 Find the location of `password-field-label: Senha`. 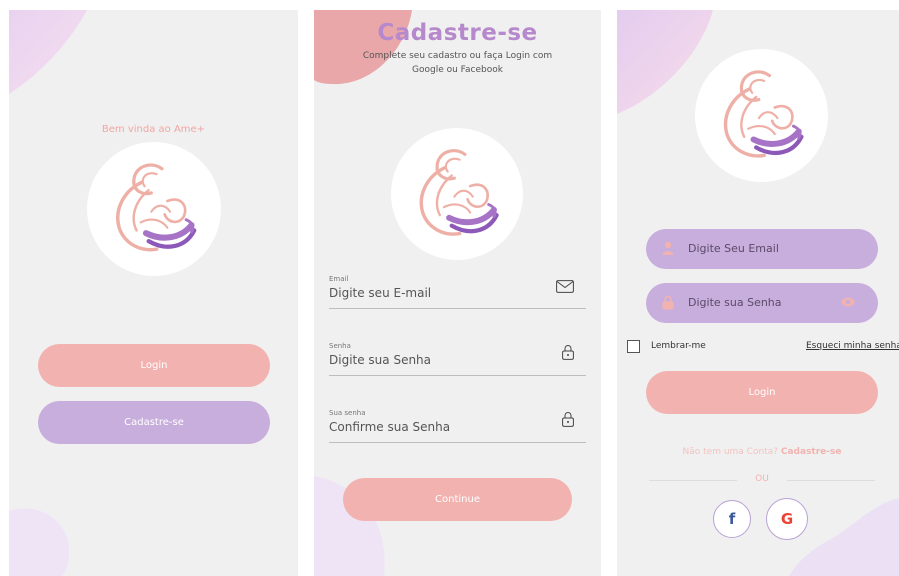

password-field-label: Senha is located at coordinates (340, 346).